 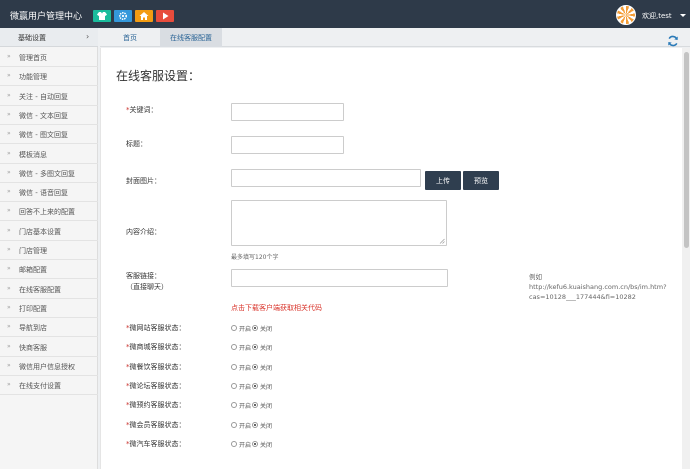 I want to click on resize-handle-icon, so click(x=442, y=241).